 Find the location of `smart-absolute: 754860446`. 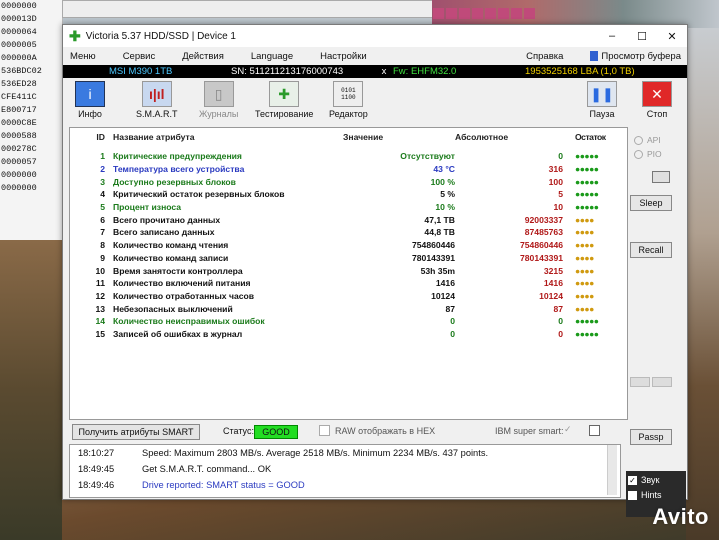

smart-absolute: 754860446 is located at coordinates (541, 245).